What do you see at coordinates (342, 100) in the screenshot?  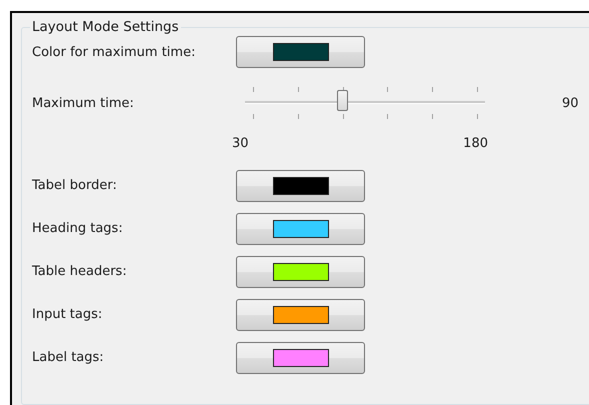 I see `slider-thumb` at bounding box center [342, 100].